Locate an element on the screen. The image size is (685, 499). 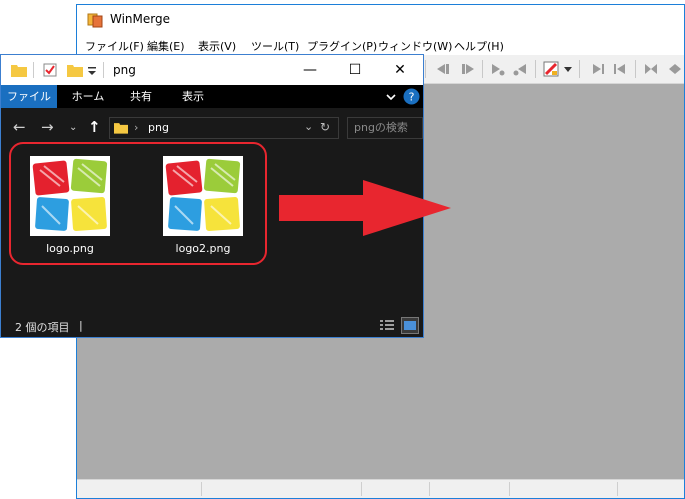
menu-edit: 編集(E) is located at coordinates (166, 46).